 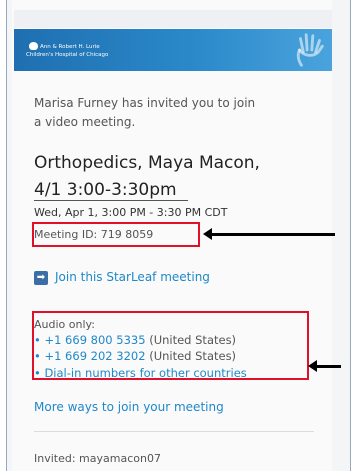 What do you see at coordinates (129, 407) in the screenshot?
I see `more-ways-link: More ways to join your meeting` at bounding box center [129, 407].